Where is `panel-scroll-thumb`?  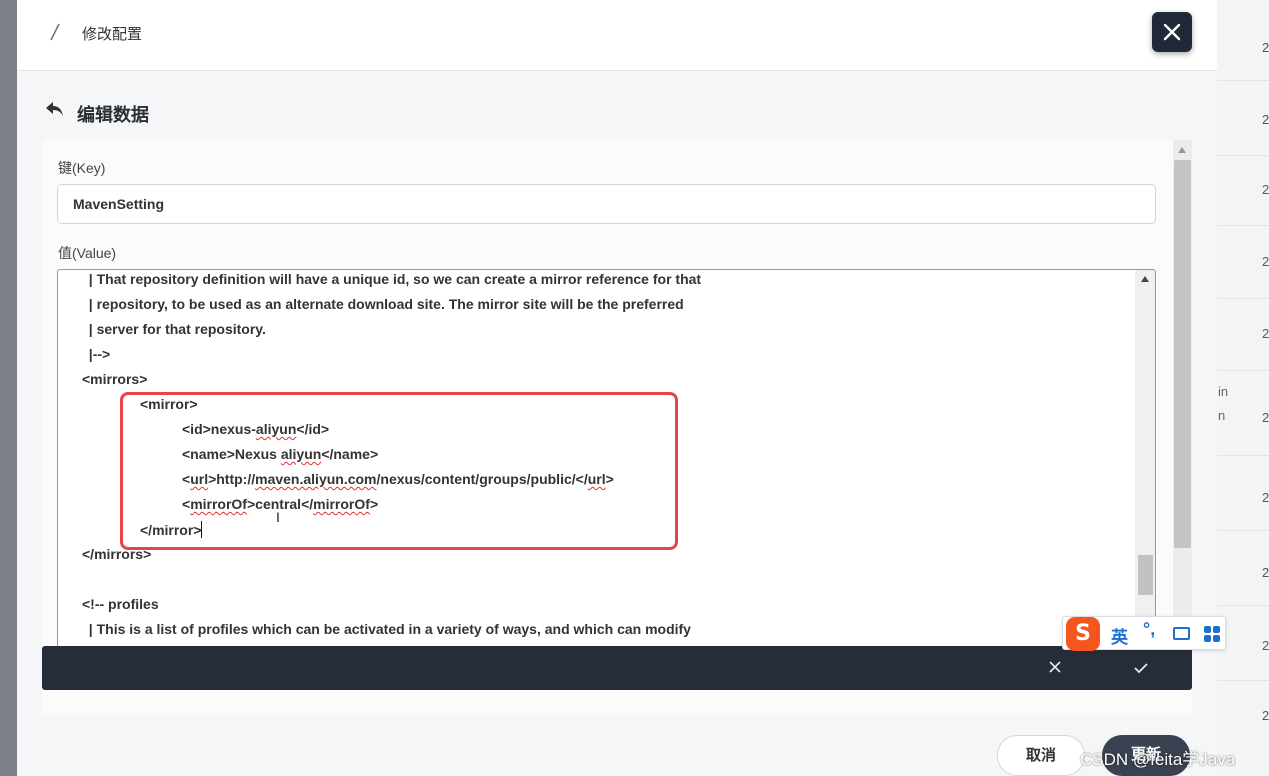
panel-scroll-thumb is located at coordinates (1182, 354).